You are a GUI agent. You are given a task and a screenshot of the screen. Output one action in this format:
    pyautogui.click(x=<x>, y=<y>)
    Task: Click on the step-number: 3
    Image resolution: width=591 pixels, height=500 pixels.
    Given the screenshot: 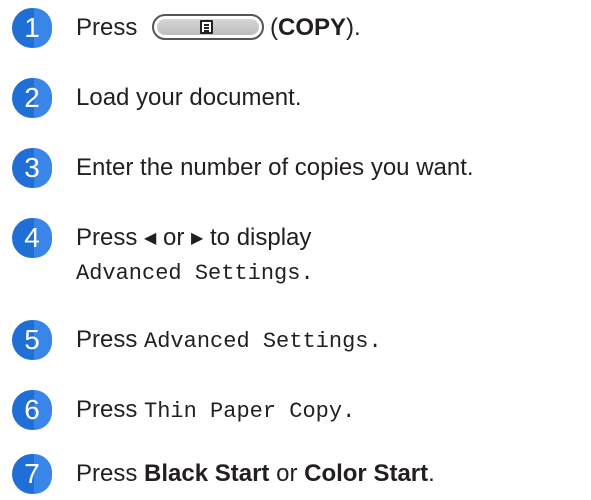 What is the action you would take?
    pyautogui.click(x=32, y=167)
    